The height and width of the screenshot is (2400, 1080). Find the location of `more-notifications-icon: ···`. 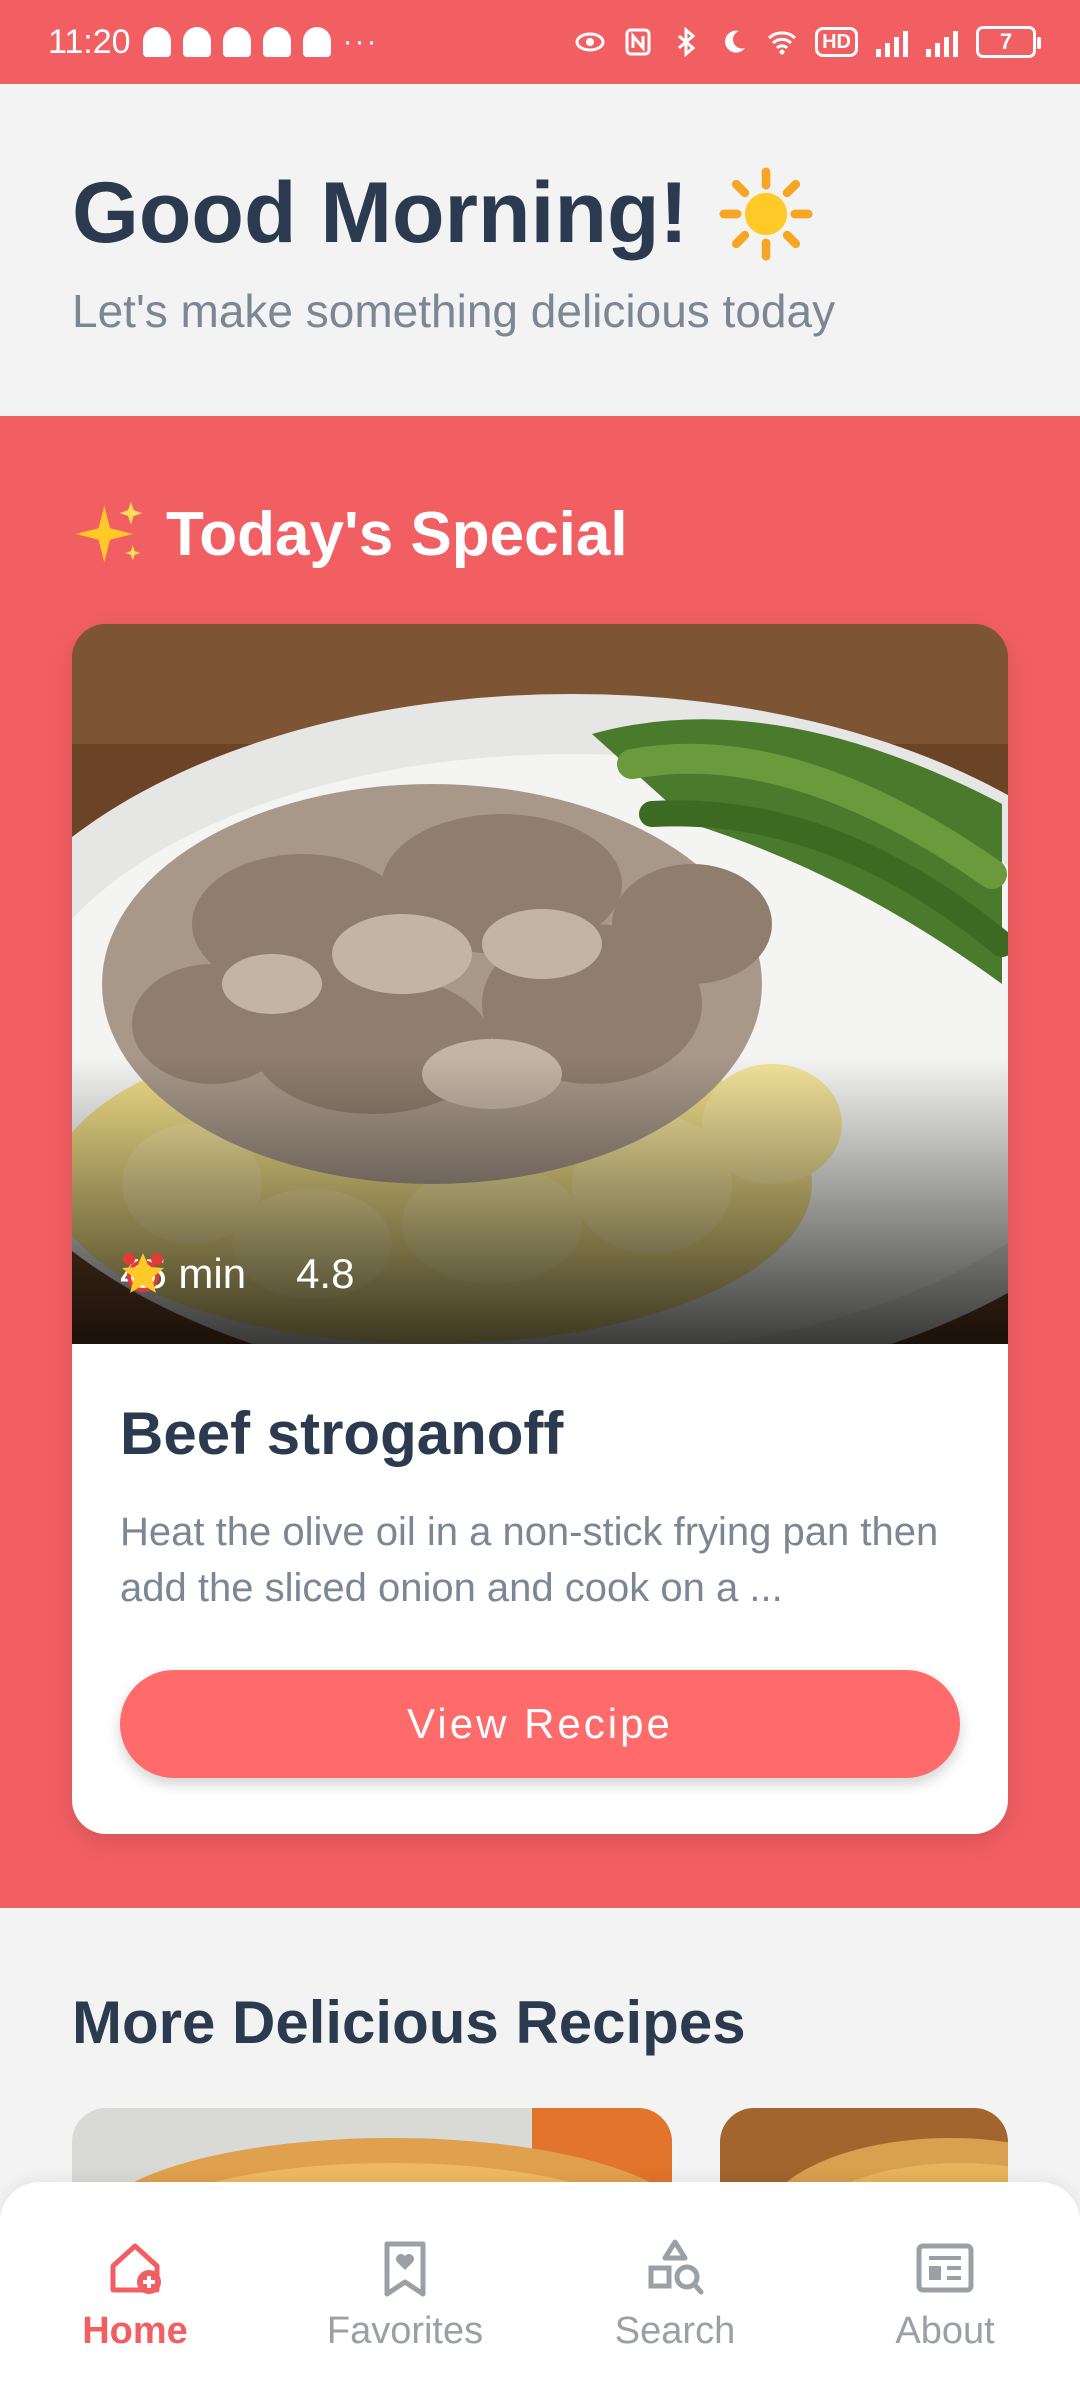

more-notifications-icon: ··· is located at coordinates (360, 41).